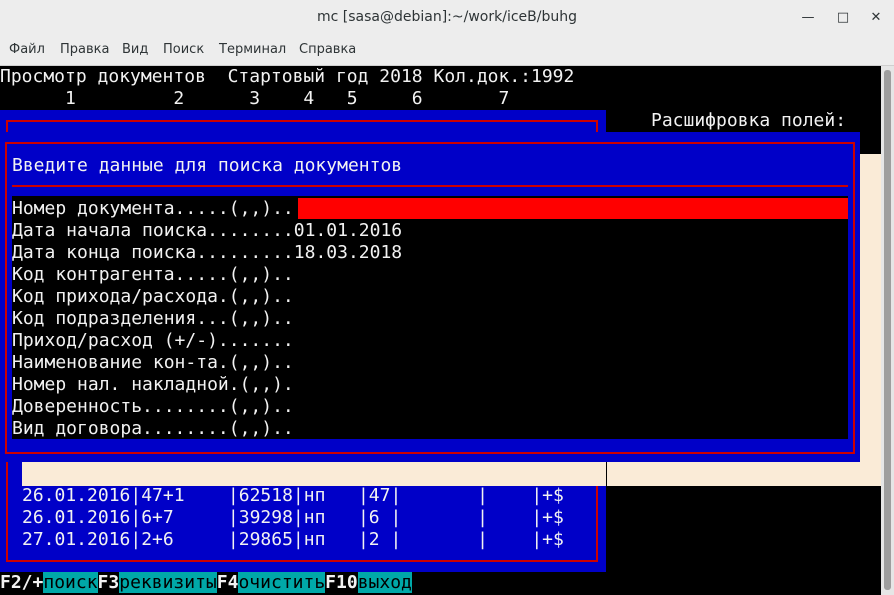  Describe the element at coordinates (327, 49) in the screenshot. I see `menu-help: Справка` at that location.